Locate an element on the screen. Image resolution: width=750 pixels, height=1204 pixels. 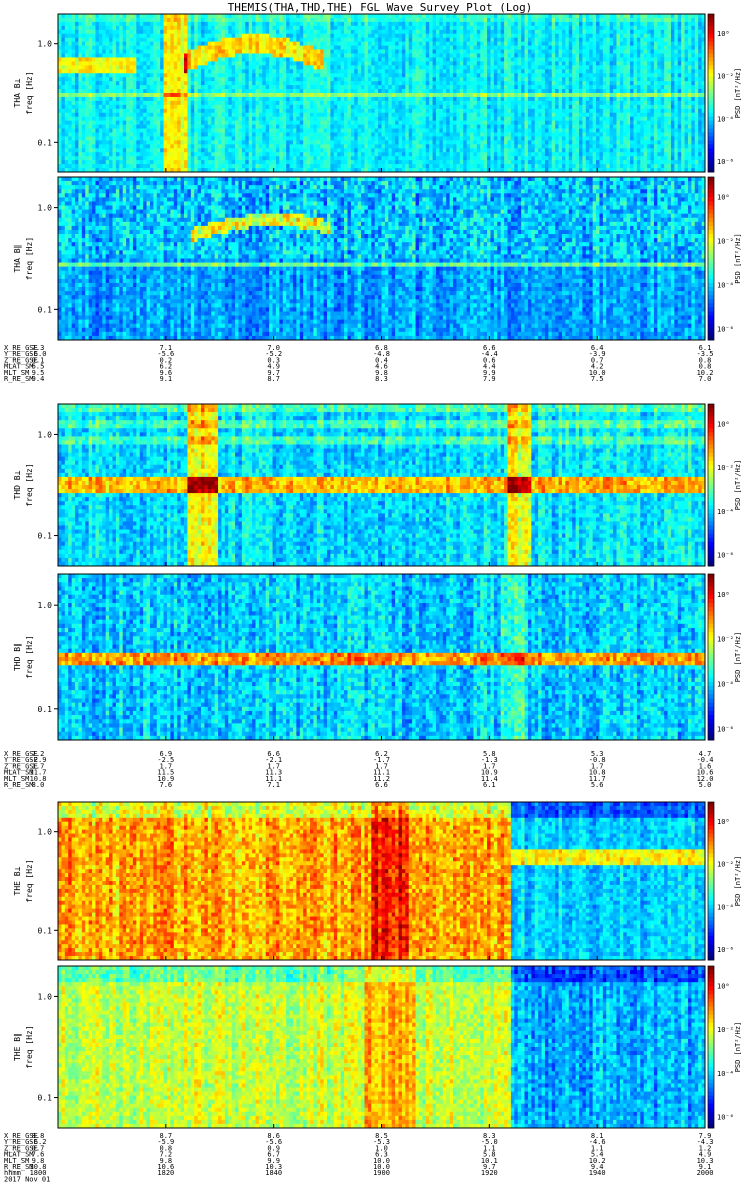
panel-label: THA B∥ is located at coordinates (17, 258).